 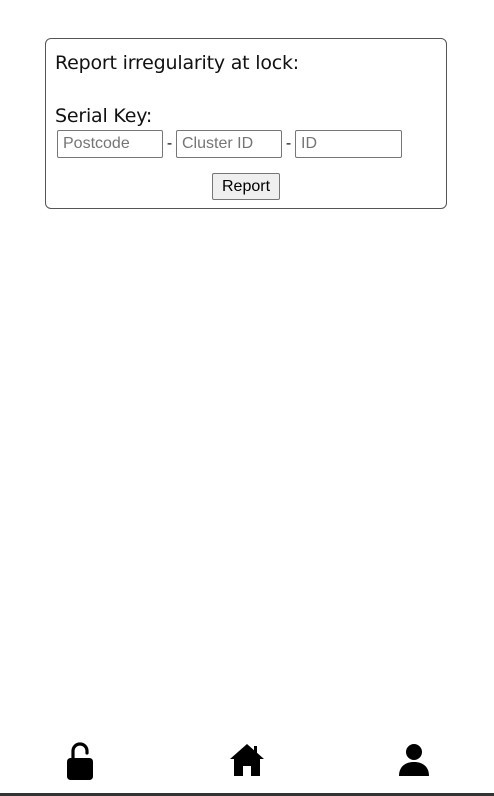 What do you see at coordinates (348, 144) in the screenshot?
I see `id-input` at bounding box center [348, 144].